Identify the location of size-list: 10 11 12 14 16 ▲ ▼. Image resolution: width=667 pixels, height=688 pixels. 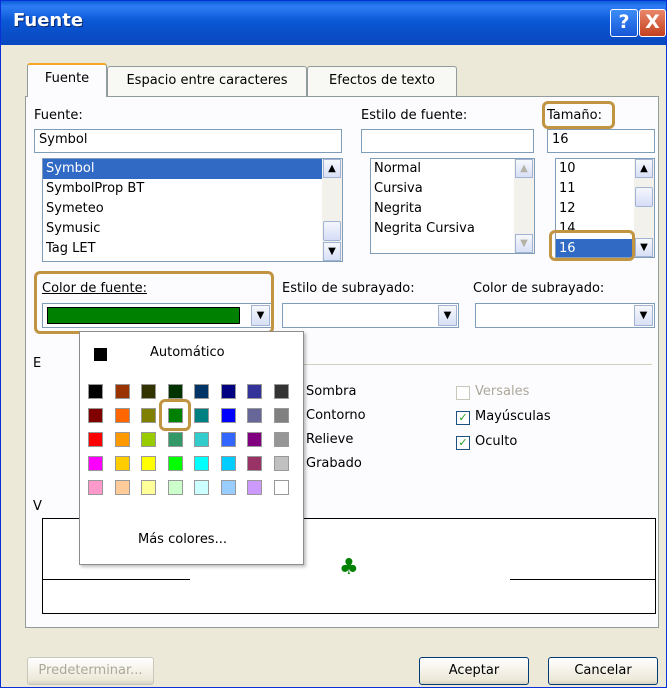
(605, 208).